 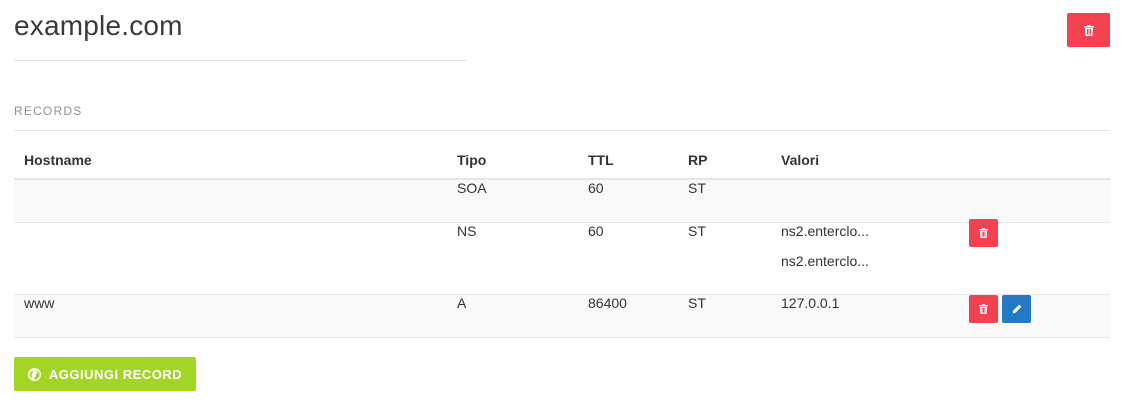 What do you see at coordinates (512, 258) in the screenshot?
I see `cell-type: NS` at bounding box center [512, 258].